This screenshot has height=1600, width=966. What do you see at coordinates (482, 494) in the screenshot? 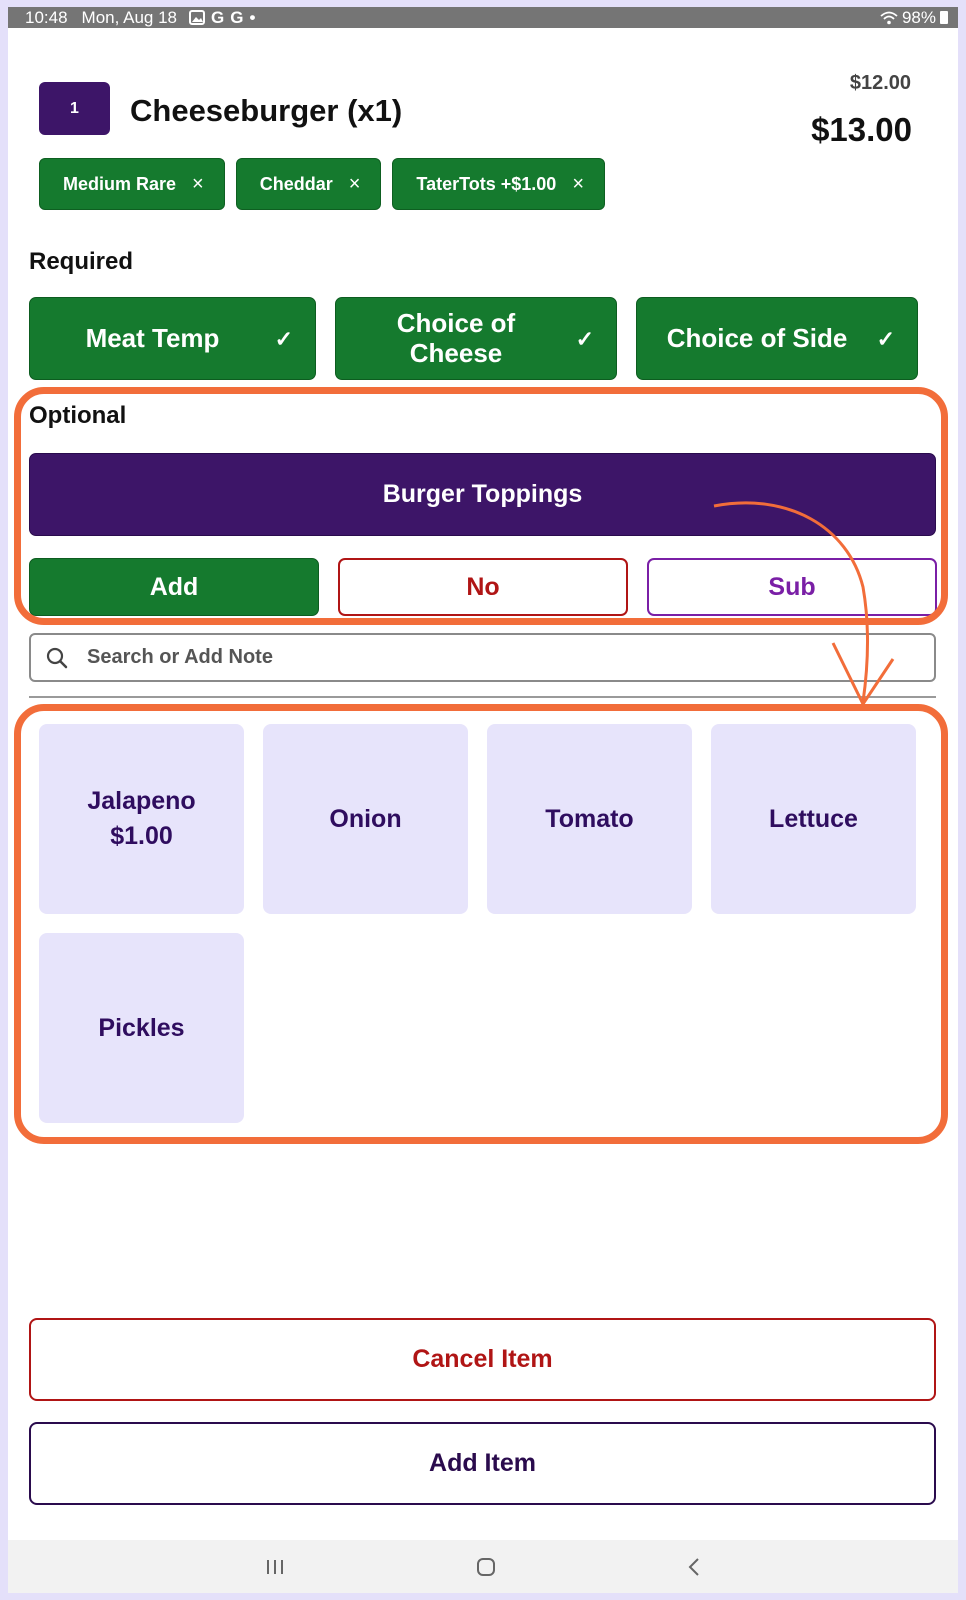
I see `optional-group-burger-toppings: Burger Toppings` at bounding box center [482, 494].